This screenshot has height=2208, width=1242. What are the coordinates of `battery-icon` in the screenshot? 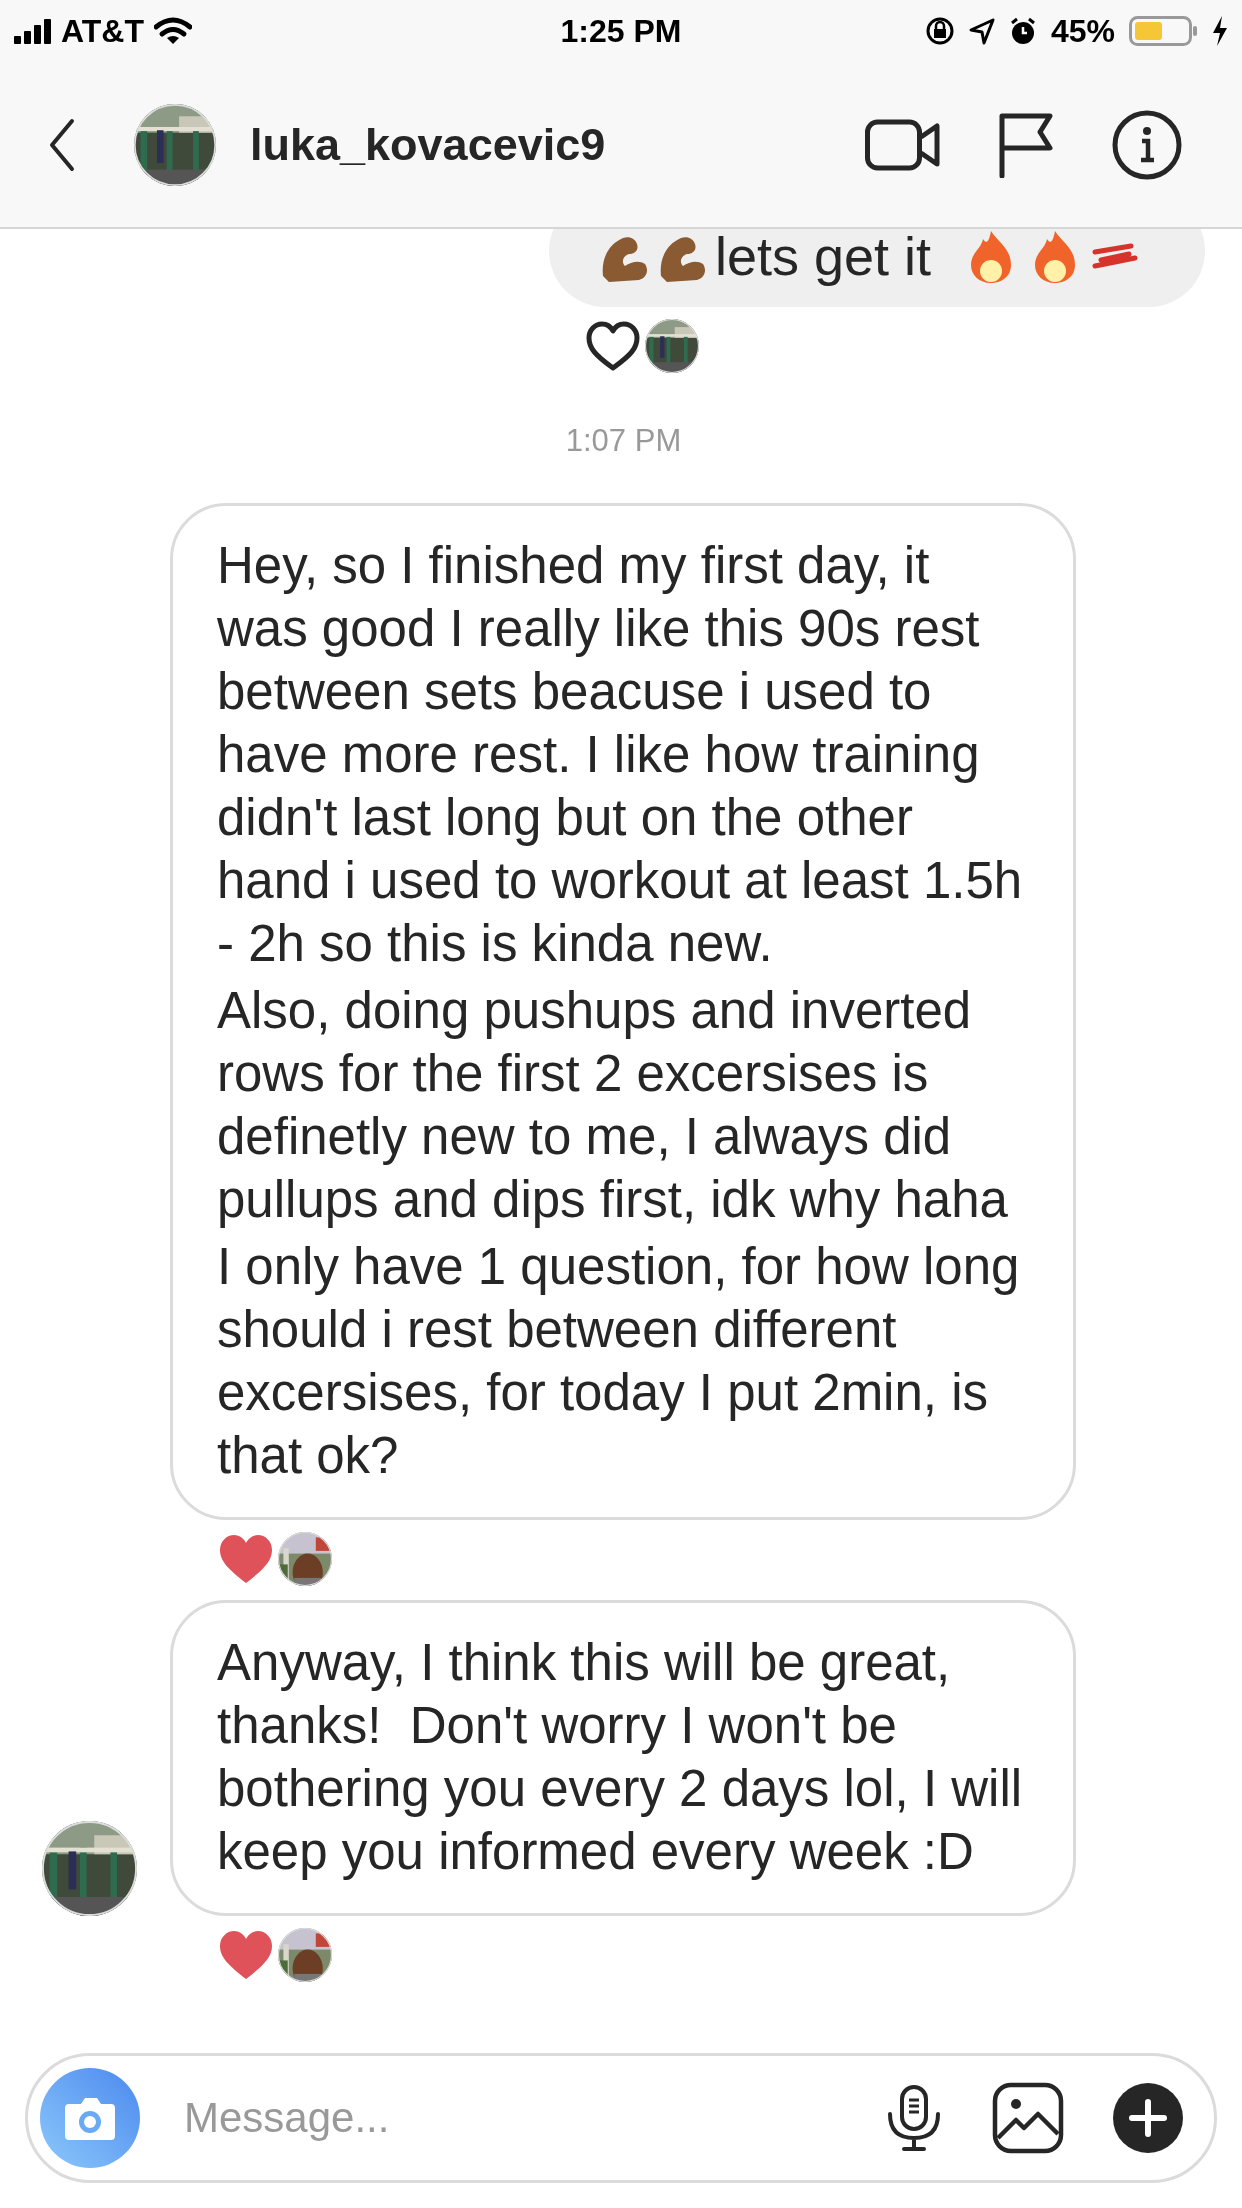 It's located at (1163, 31).